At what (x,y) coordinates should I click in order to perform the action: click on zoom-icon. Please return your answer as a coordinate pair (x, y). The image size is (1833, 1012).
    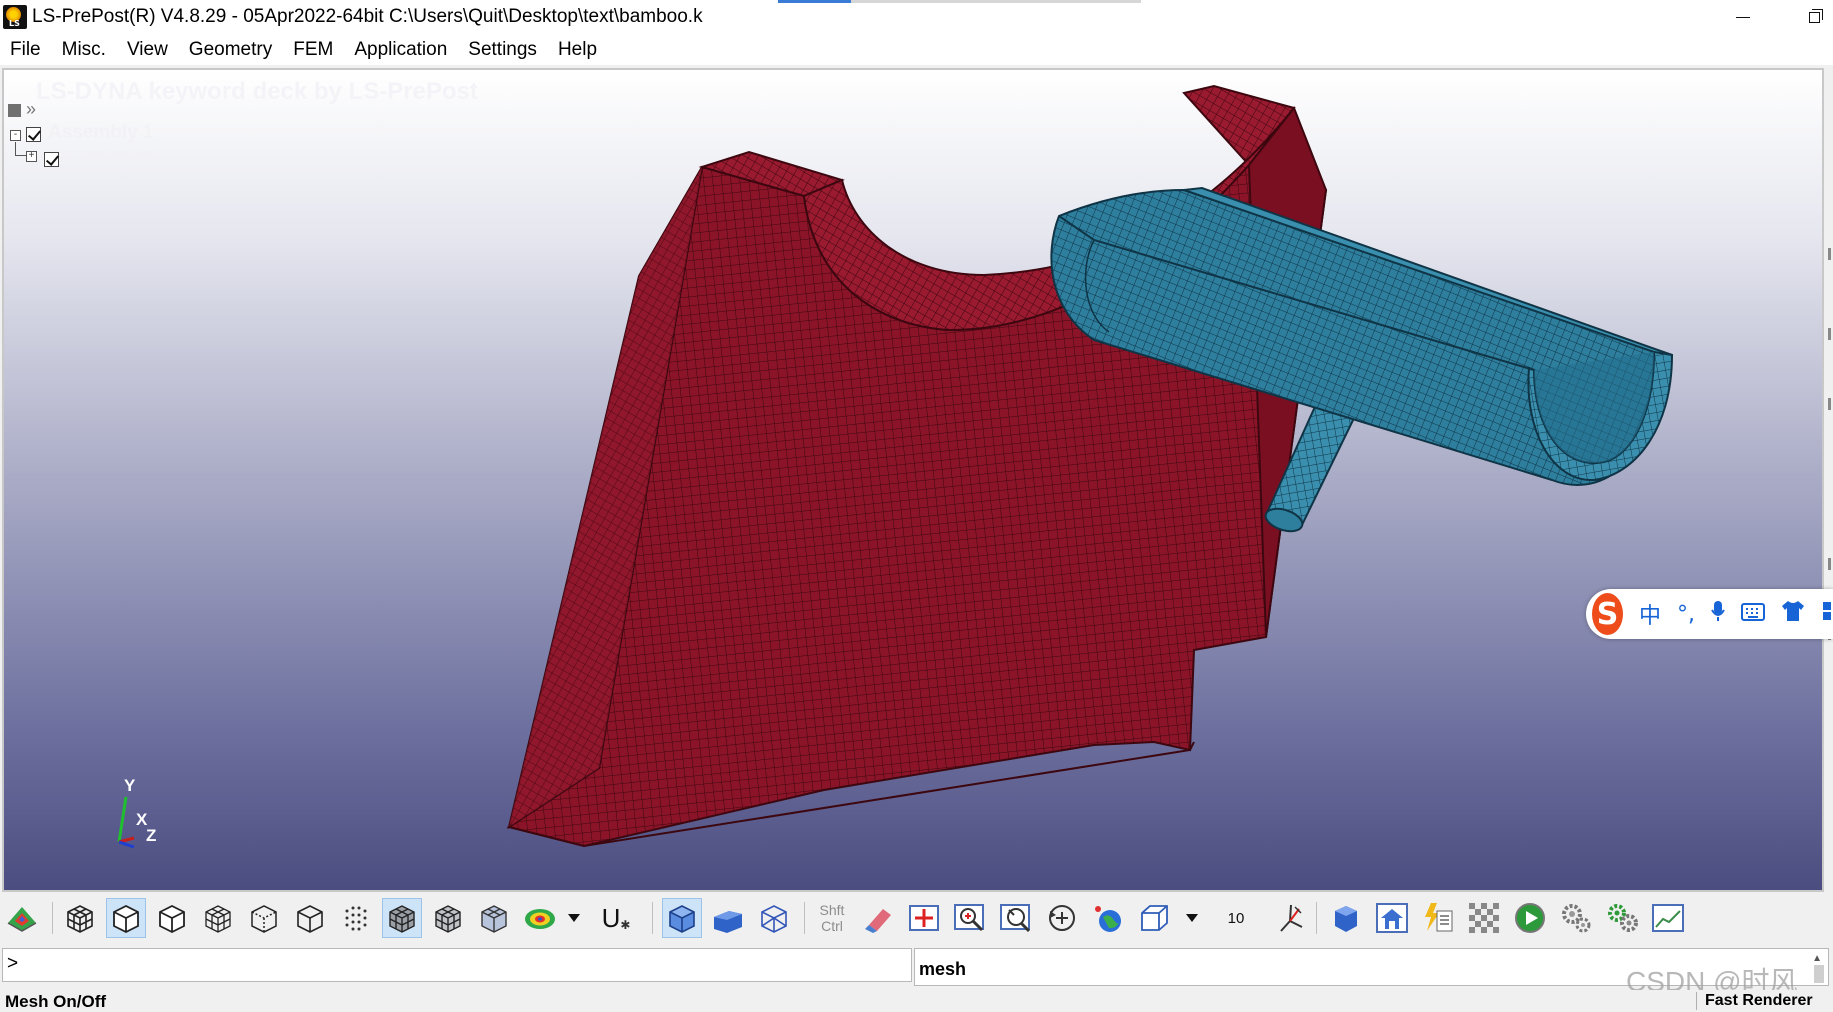
    Looking at the image, I should click on (970, 918).